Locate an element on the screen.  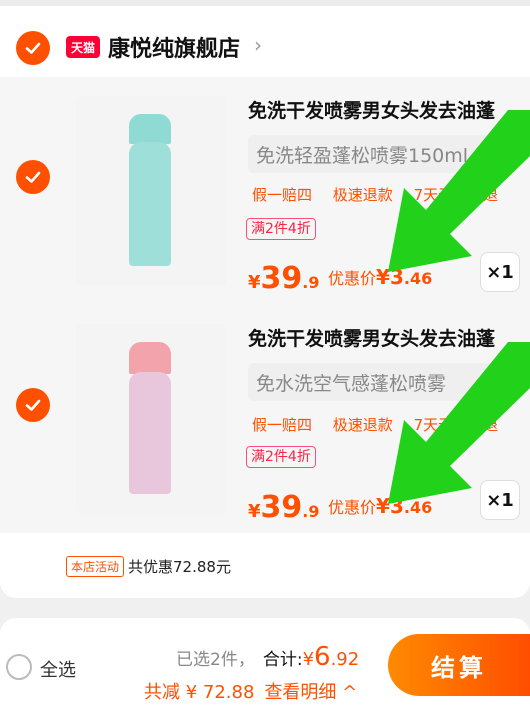
checkout-bar: 全选 已选2件， 合计:¥6.92 共减 ¥ 72.88 查看明细 ^ 结算 is located at coordinates (265, 662).